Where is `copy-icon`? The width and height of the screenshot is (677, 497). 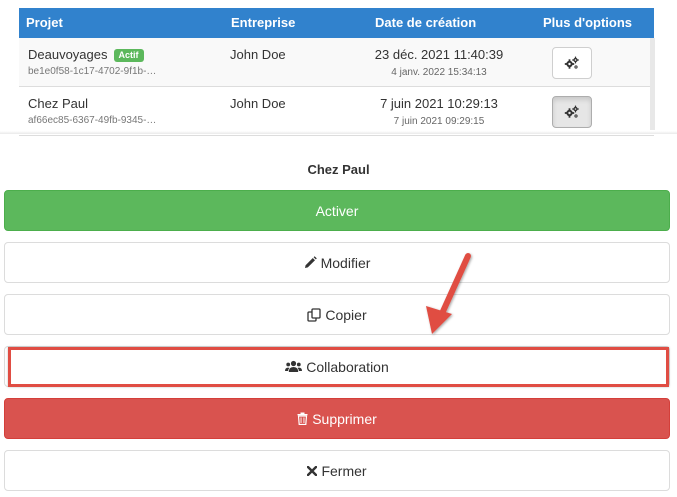
copy-icon is located at coordinates (314, 314).